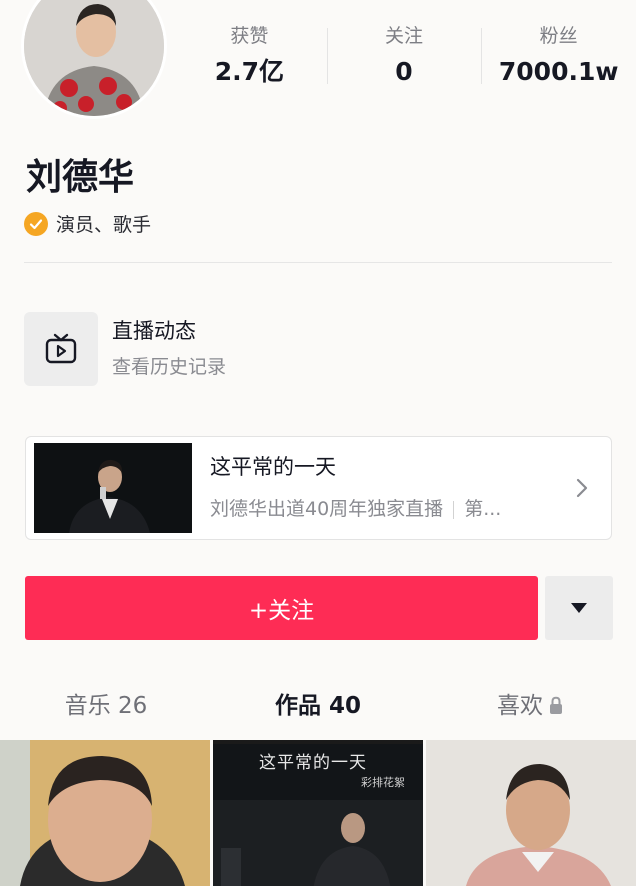 The width and height of the screenshot is (636, 886). What do you see at coordinates (383, 782) in the screenshot?
I see `thumbnail-tag: 彩排花絮` at bounding box center [383, 782].